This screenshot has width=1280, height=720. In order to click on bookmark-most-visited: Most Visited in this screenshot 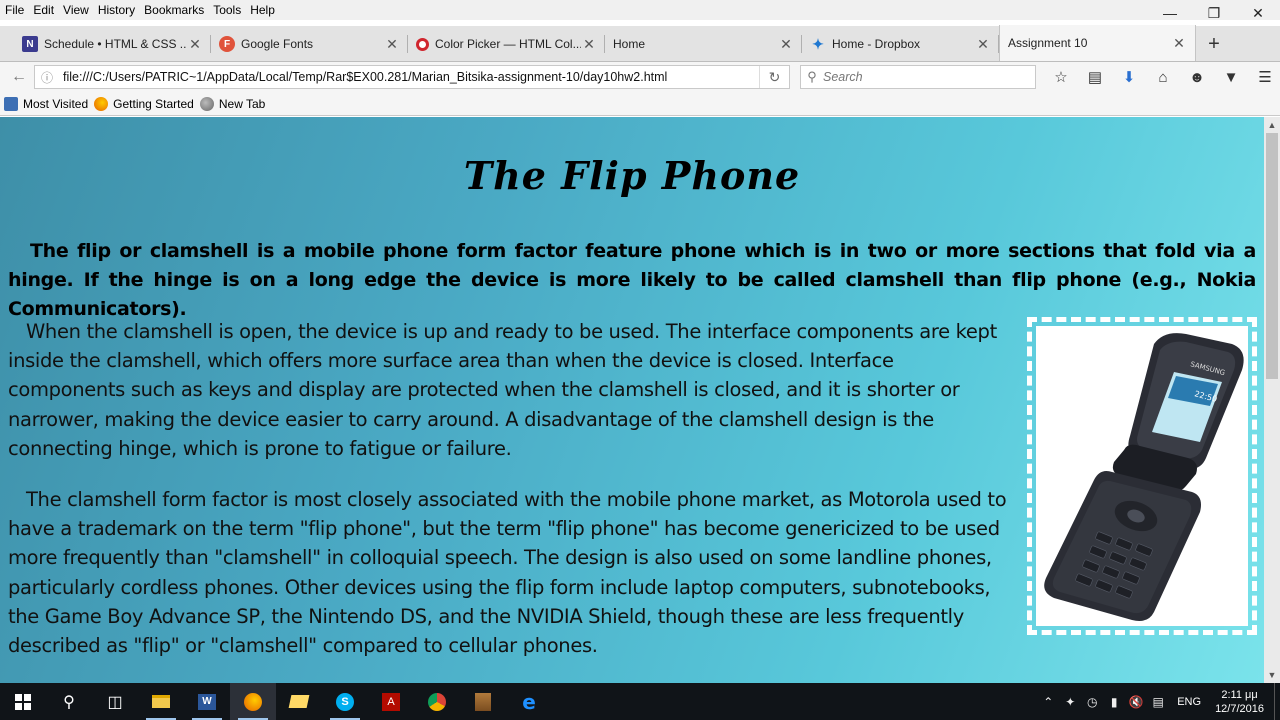, I will do `click(46, 103)`.